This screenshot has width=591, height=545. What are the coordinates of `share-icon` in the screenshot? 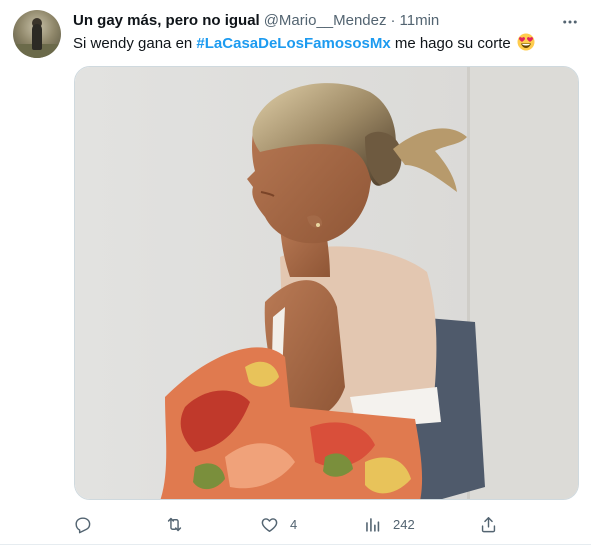 It's located at (488, 524).